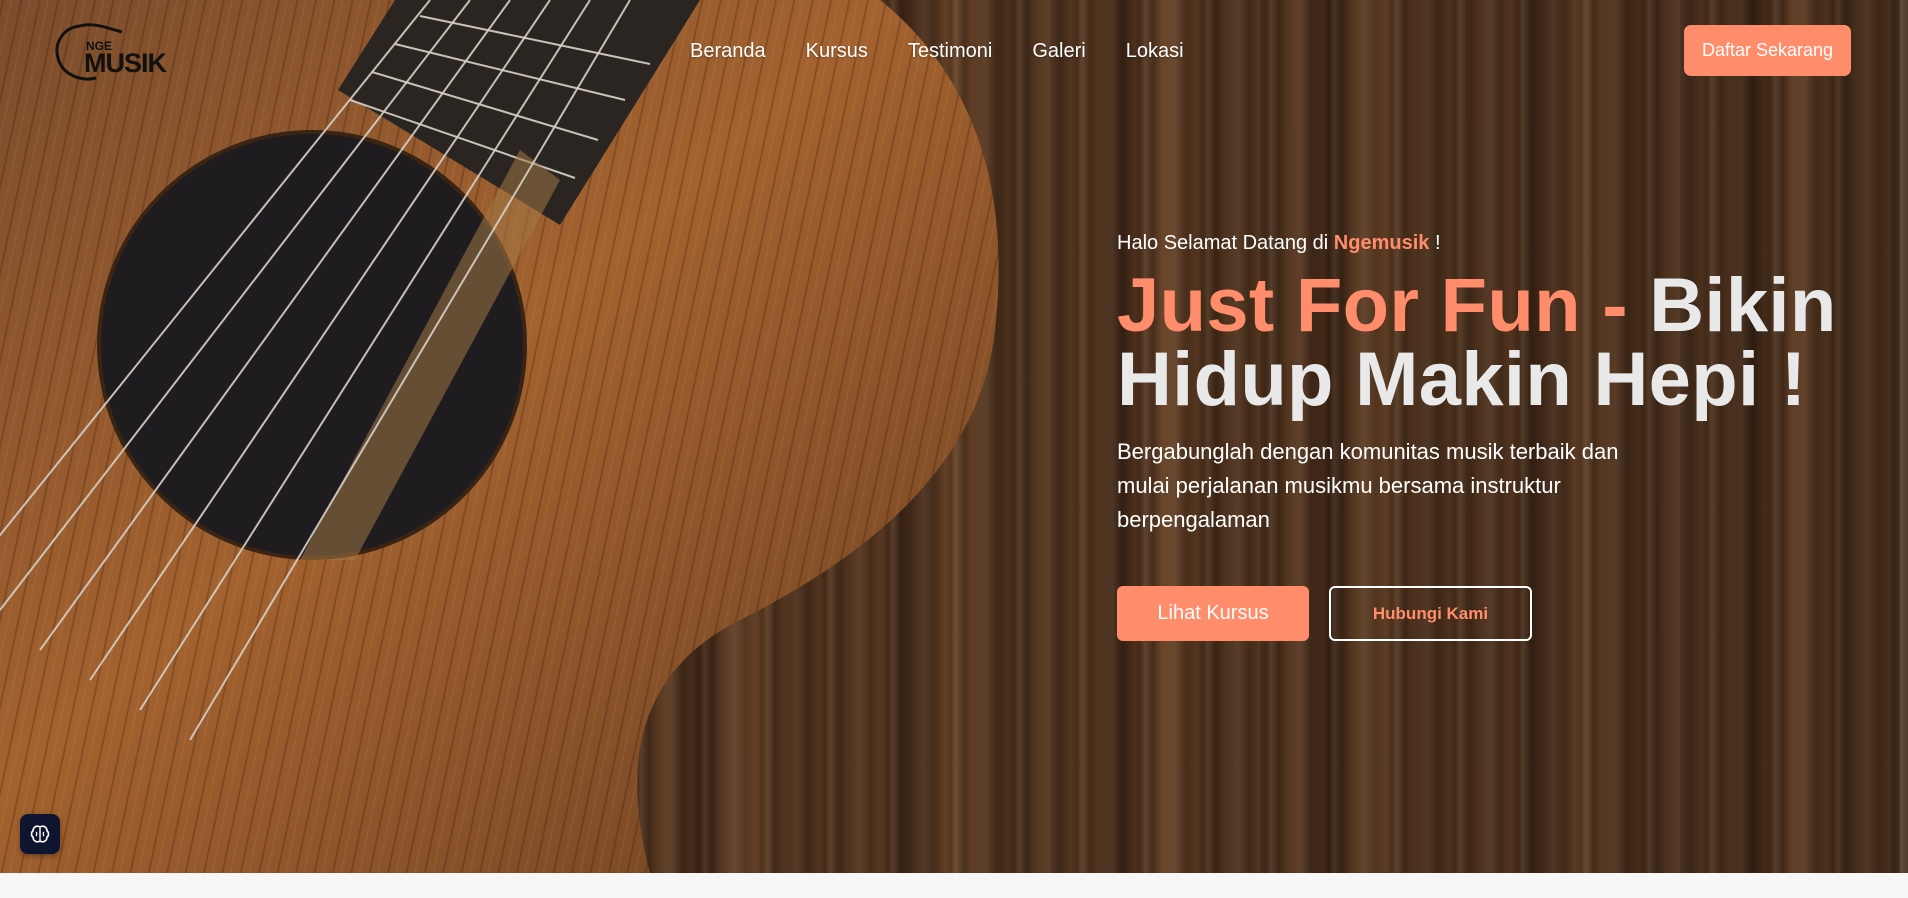 The image size is (1908, 898). Describe the element at coordinates (1904, 436) in the screenshot. I see `scrollbar` at that location.